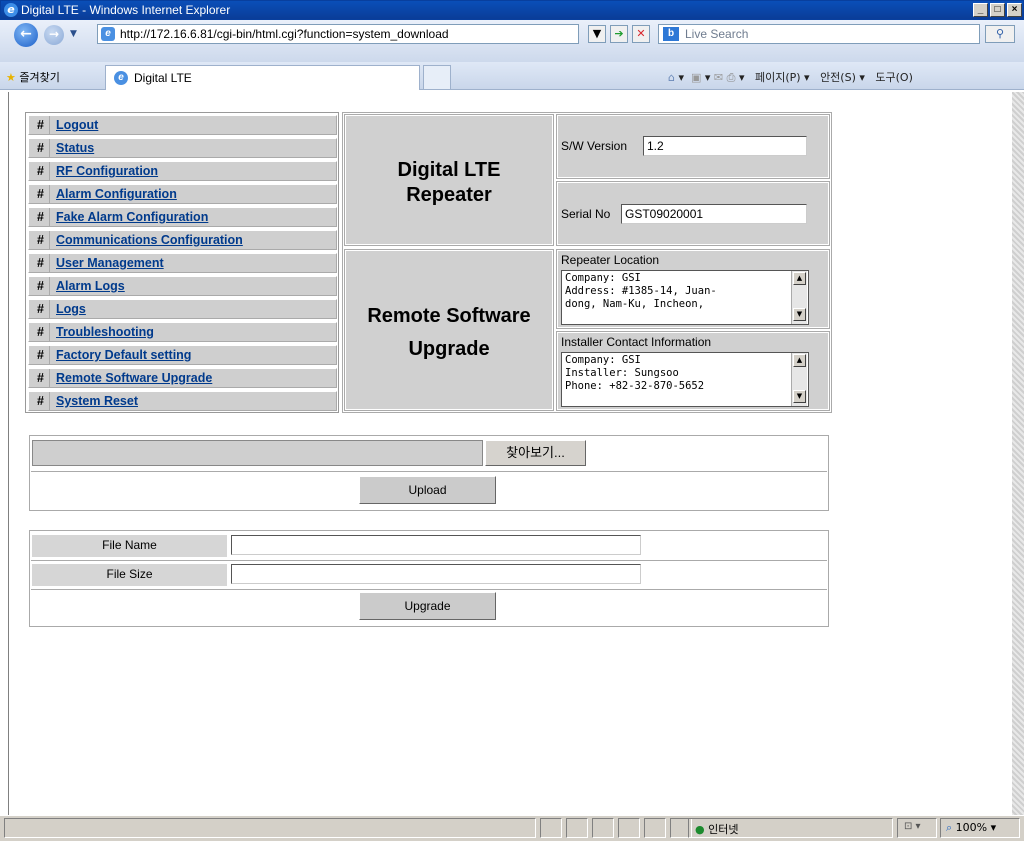  What do you see at coordinates (1000, 34) in the screenshot?
I see `search-go-icon: ⚲` at bounding box center [1000, 34].